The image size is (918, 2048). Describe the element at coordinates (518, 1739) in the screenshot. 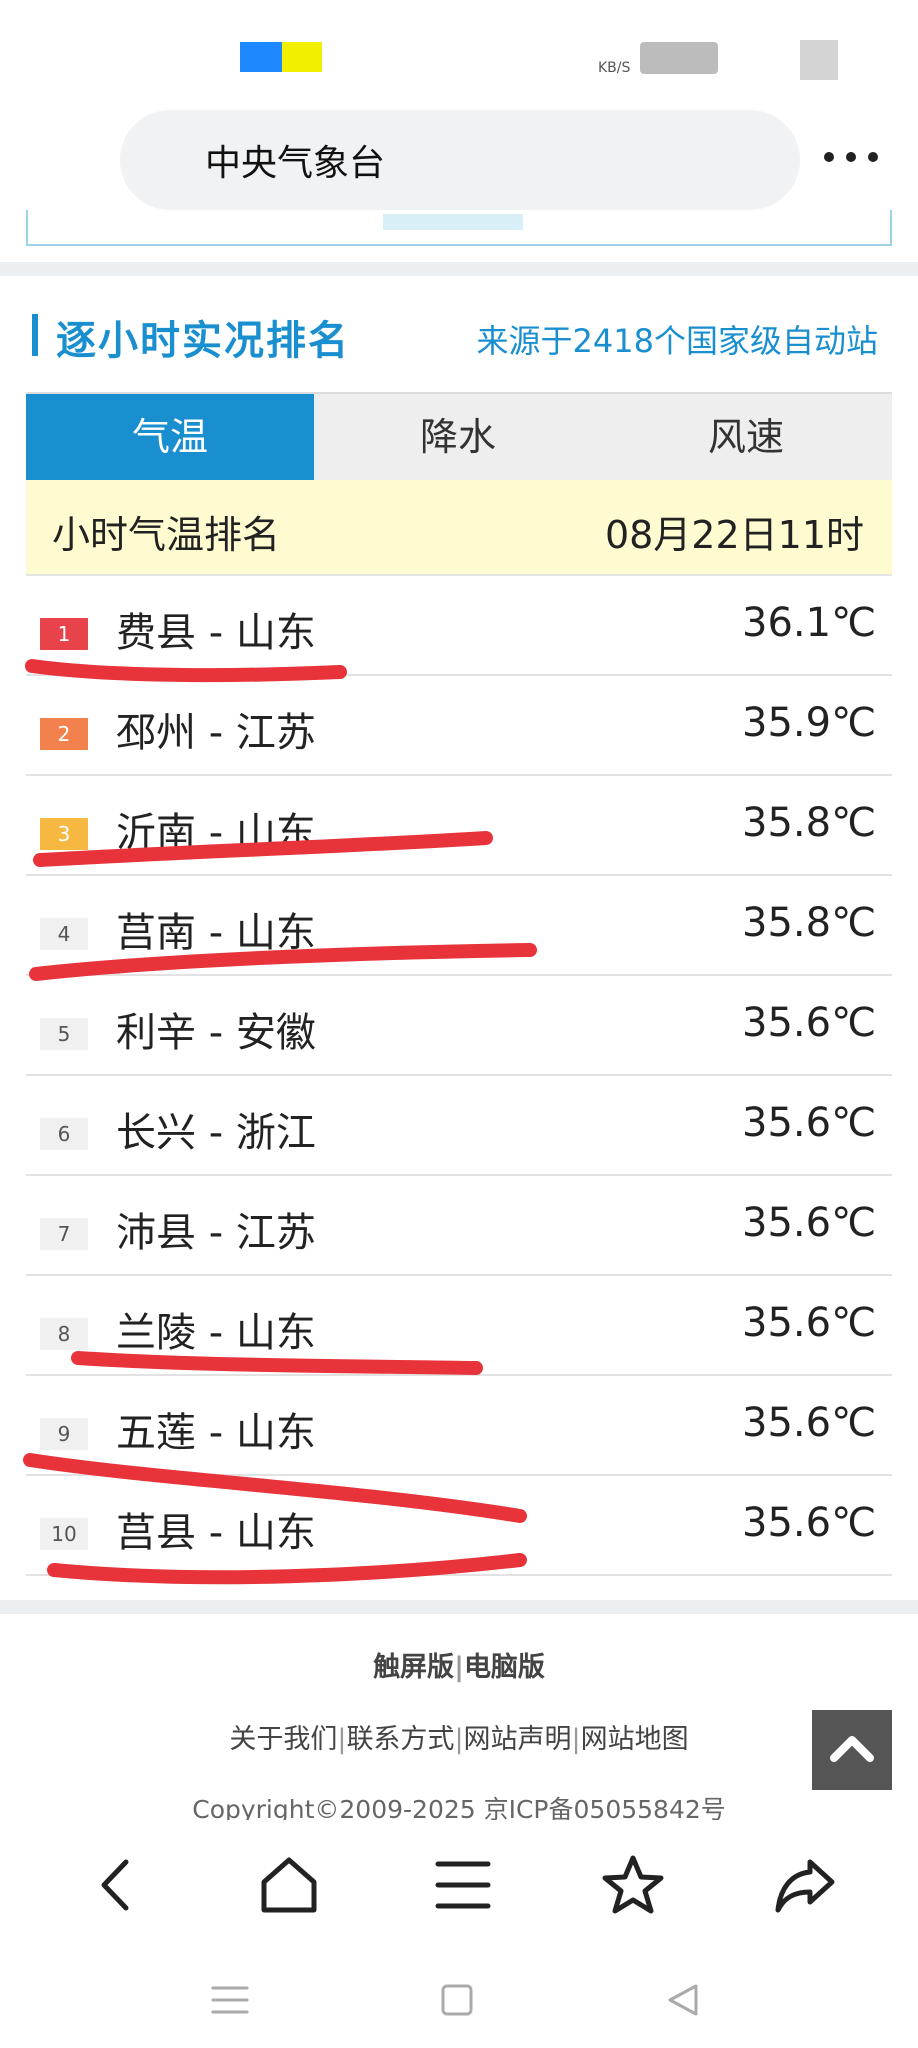

I see `disclaimer-link: 网站声明` at that location.